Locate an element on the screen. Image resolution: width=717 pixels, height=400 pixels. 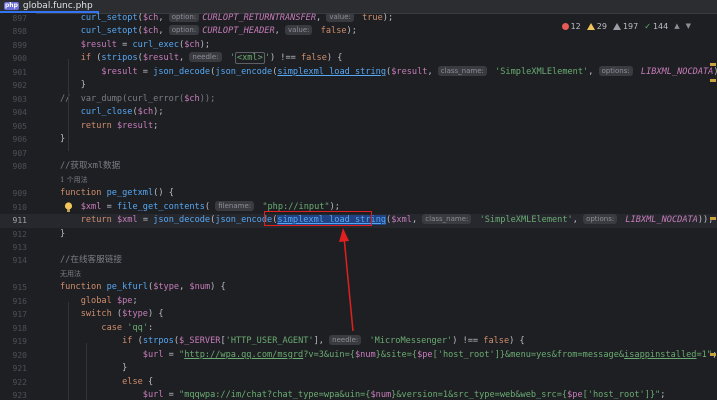
file-tab-label: global.func.php is located at coordinates (57, 5).